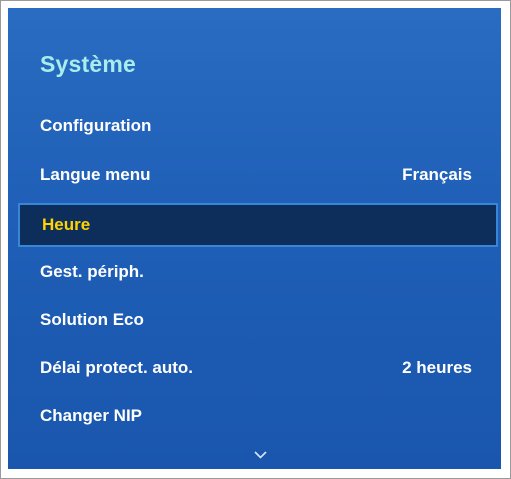  I want to click on menu-item-label: Solution Eco, so click(92, 319).